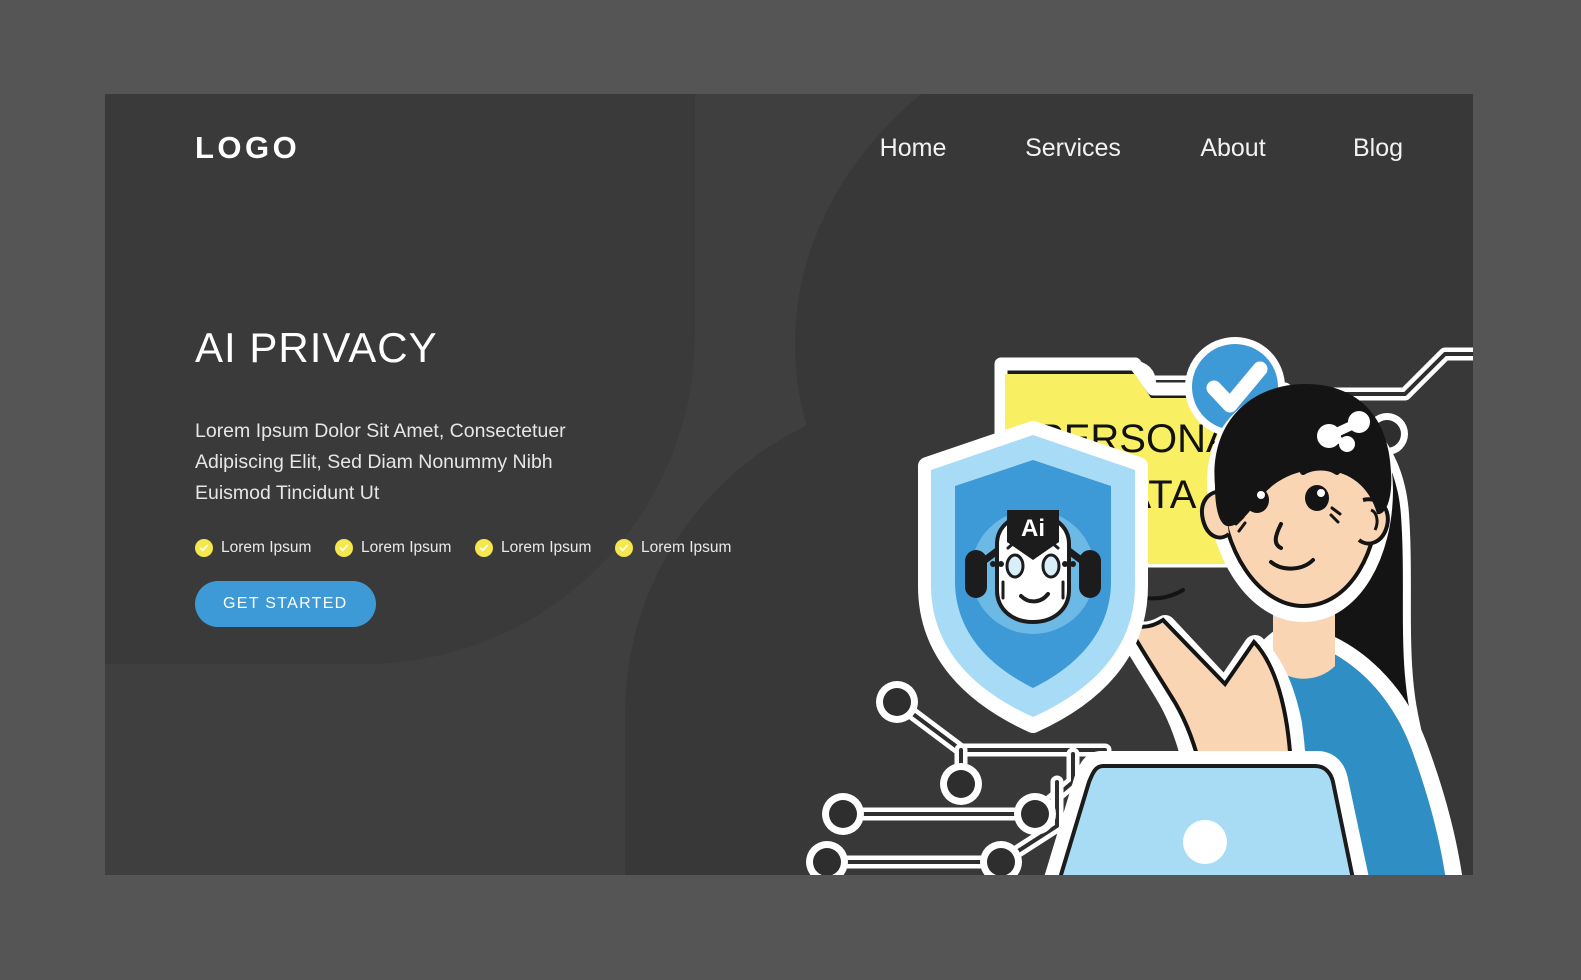 The image size is (1581, 980). Describe the element at coordinates (1073, 148) in the screenshot. I see `nav-item-services: Services` at that location.